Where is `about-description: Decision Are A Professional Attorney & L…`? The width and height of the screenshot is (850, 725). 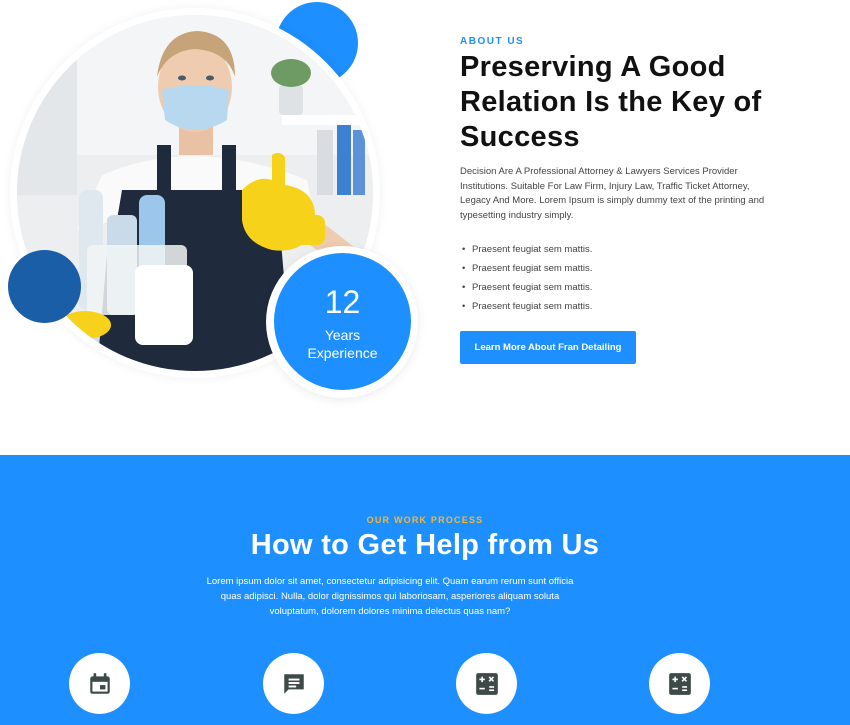 about-description: Decision Are A Professional Attorney & L… is located at coordinates (612, 193).